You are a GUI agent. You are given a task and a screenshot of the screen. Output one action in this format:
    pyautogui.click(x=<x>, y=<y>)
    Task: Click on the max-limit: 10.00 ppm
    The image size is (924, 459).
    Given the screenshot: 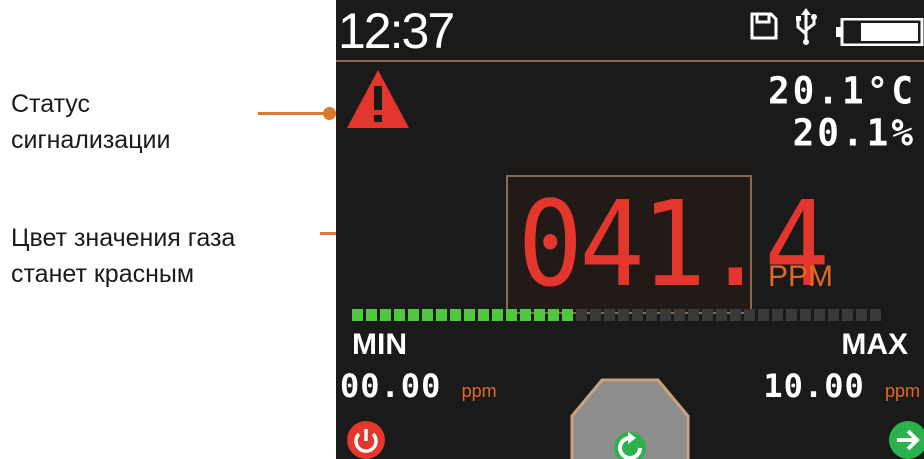 What is the action you would take?
    pyautogui.click(x=841, y=388)
    